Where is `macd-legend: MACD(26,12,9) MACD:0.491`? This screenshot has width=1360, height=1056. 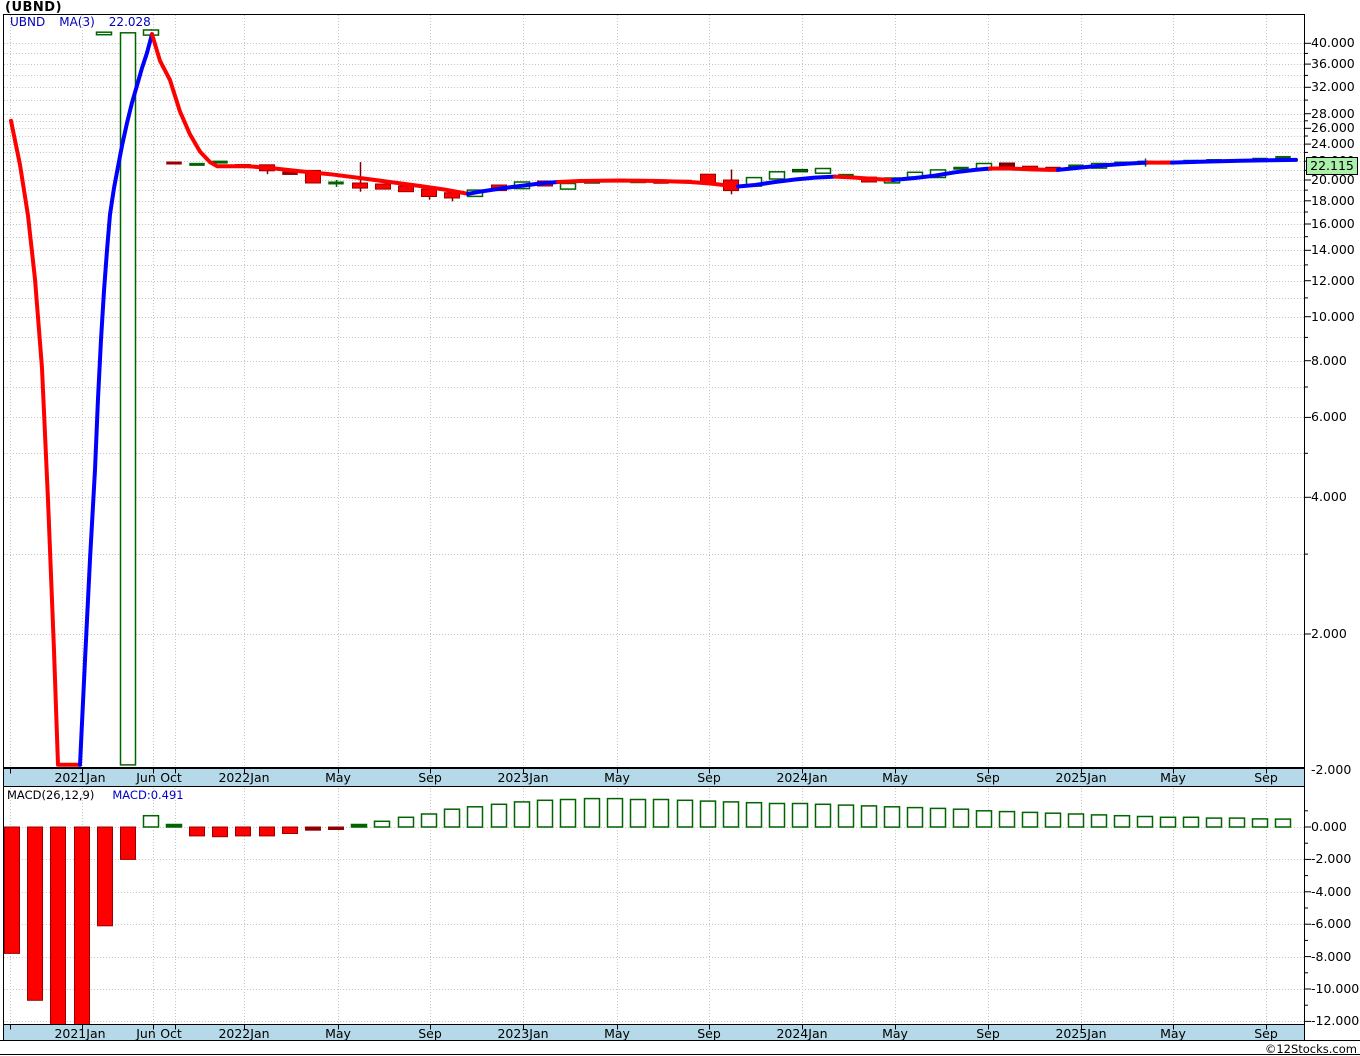
macd-legend: MACD(26,12,9) MACD:0.491 is located at coordinates (95, 795).